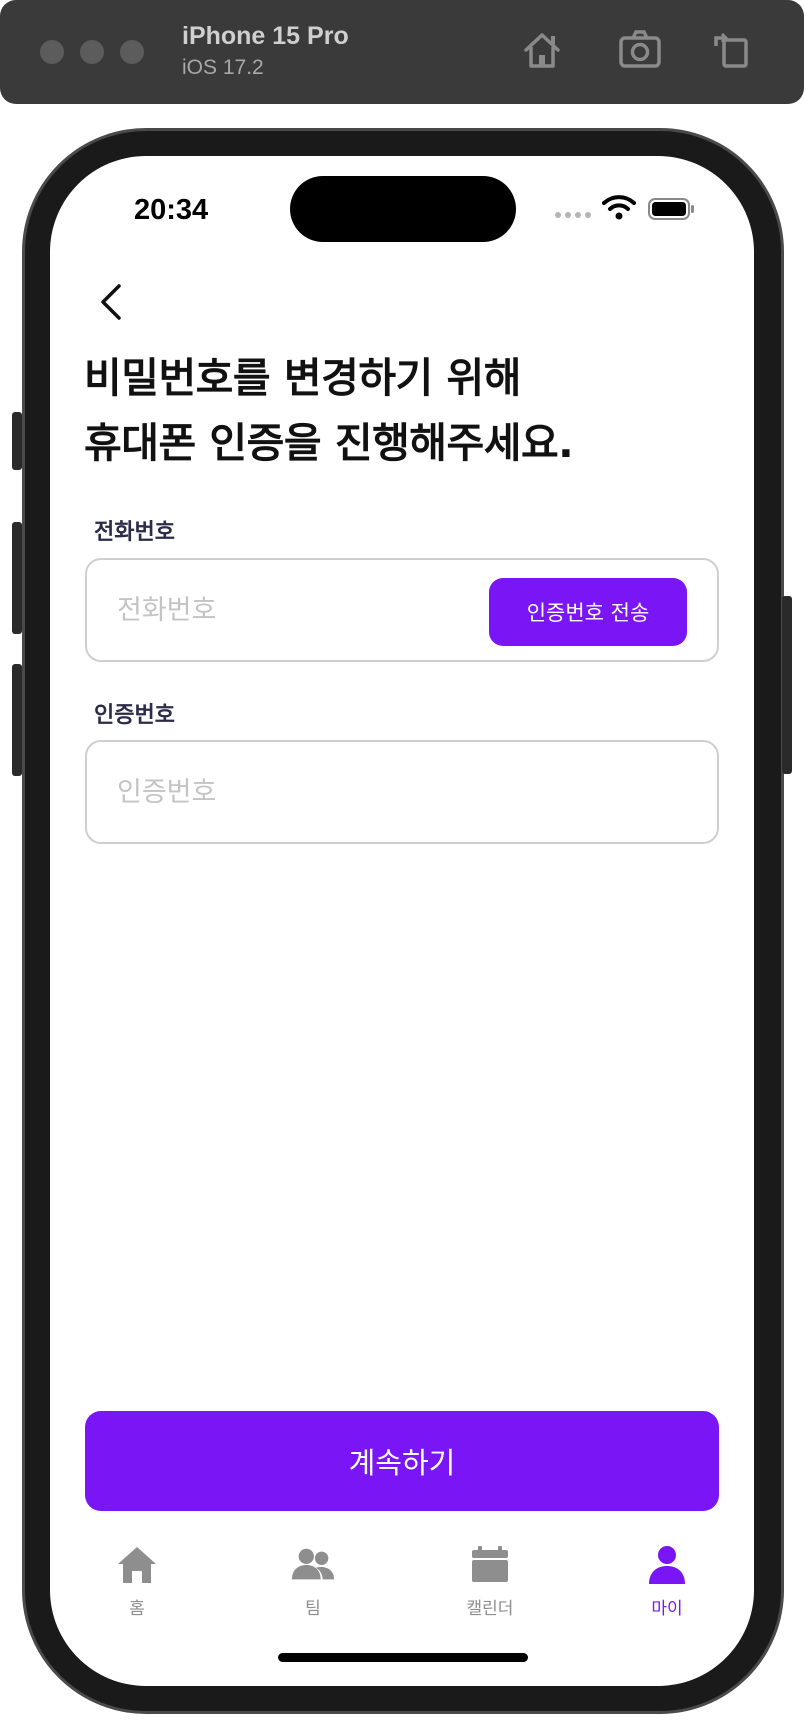 Image resolution: width=804 pixels, height=1720 pixels. Describe the element at coordinates (394, 411) in the screenshot. I see `page-title: 비밀번호를 변경하기 위해 휴대폰 인증을 진행해주세요.` at that location.